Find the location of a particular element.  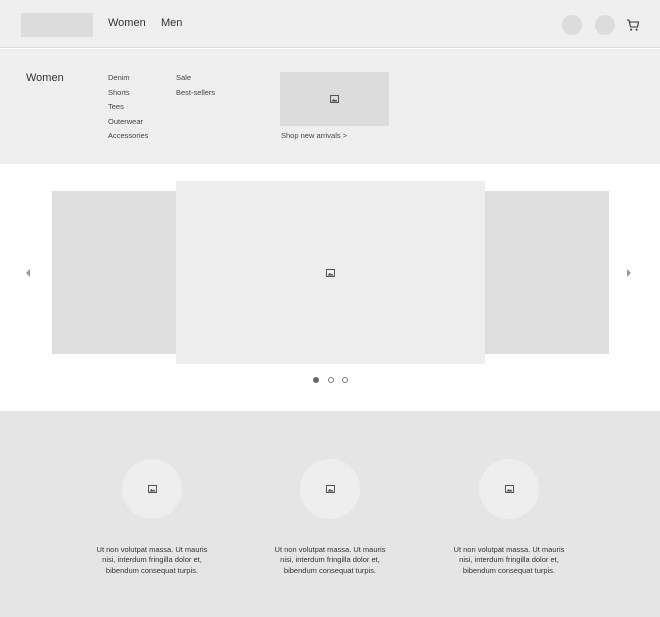

cart-icon is located at coordinates (633, 25).